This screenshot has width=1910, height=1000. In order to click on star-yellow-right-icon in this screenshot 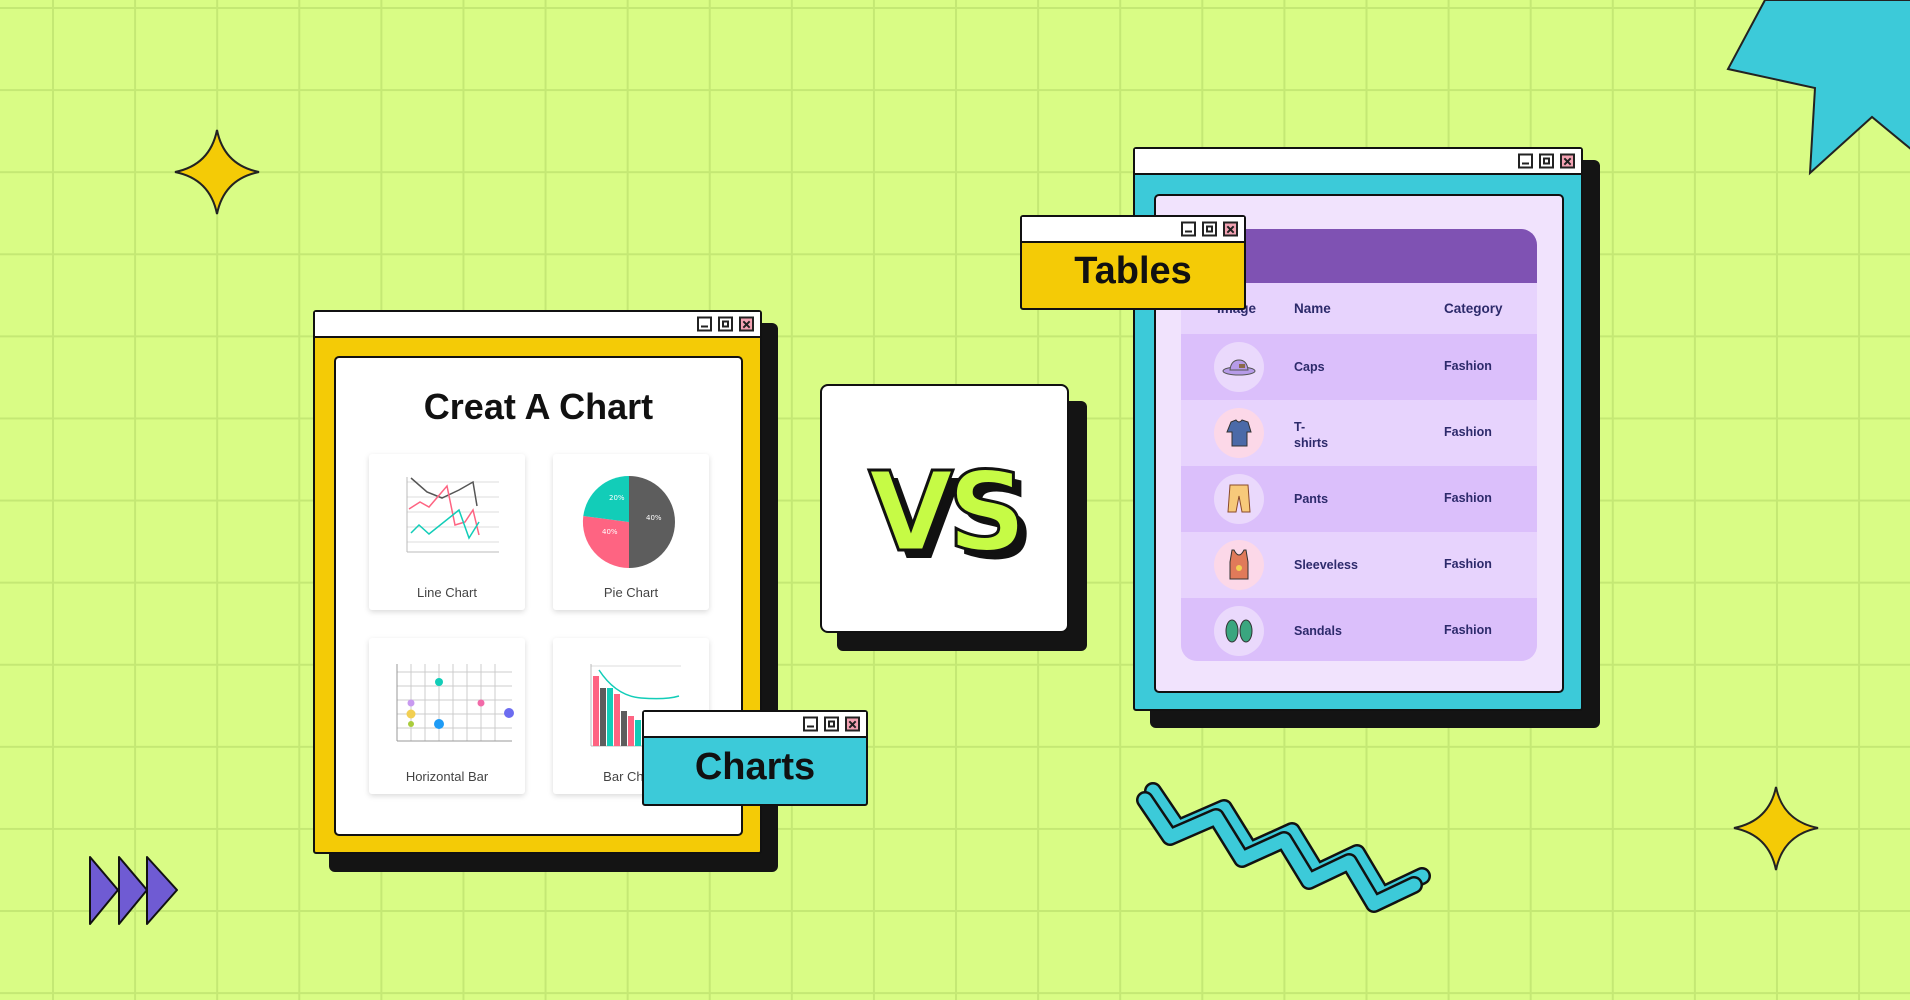, I will do `click(1776, 828)`.